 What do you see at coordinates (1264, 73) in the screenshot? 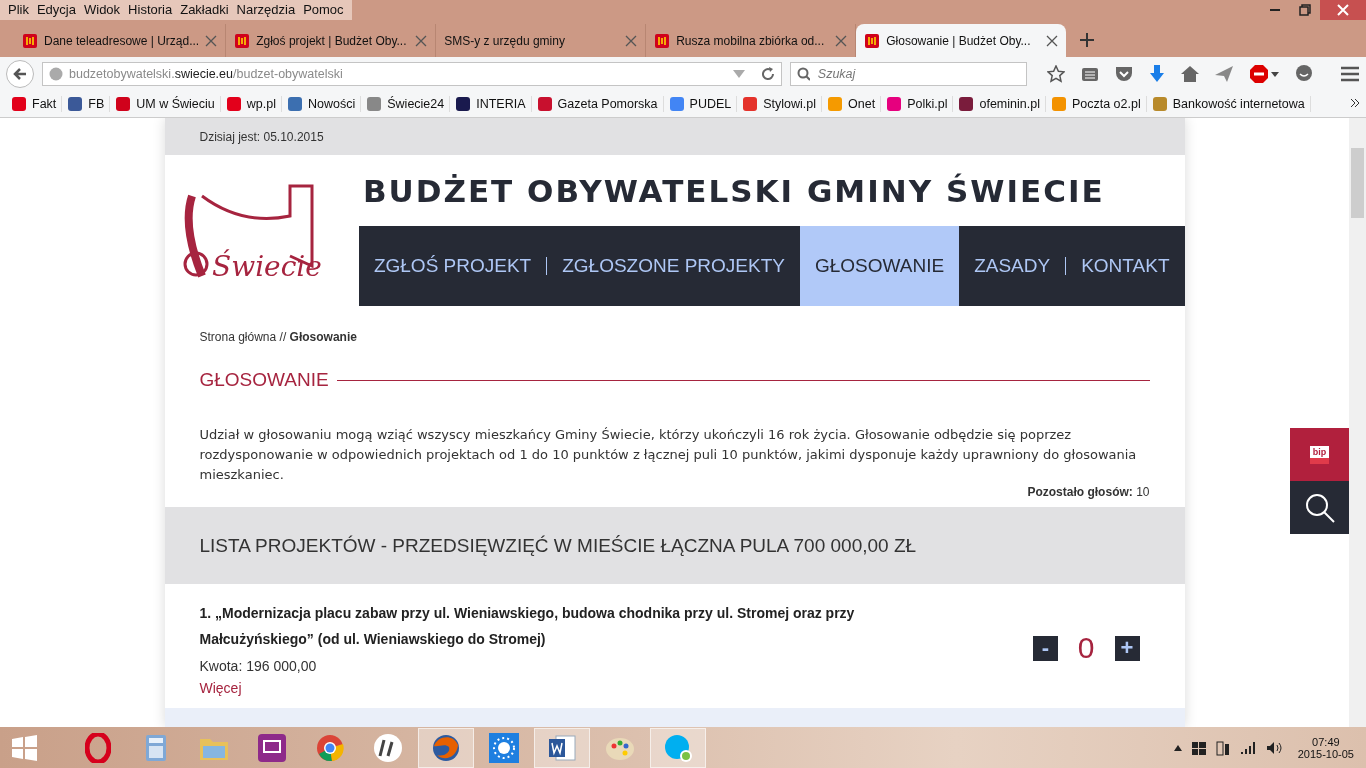
I see `adblock-icon` at bounding box center [1264, 73].